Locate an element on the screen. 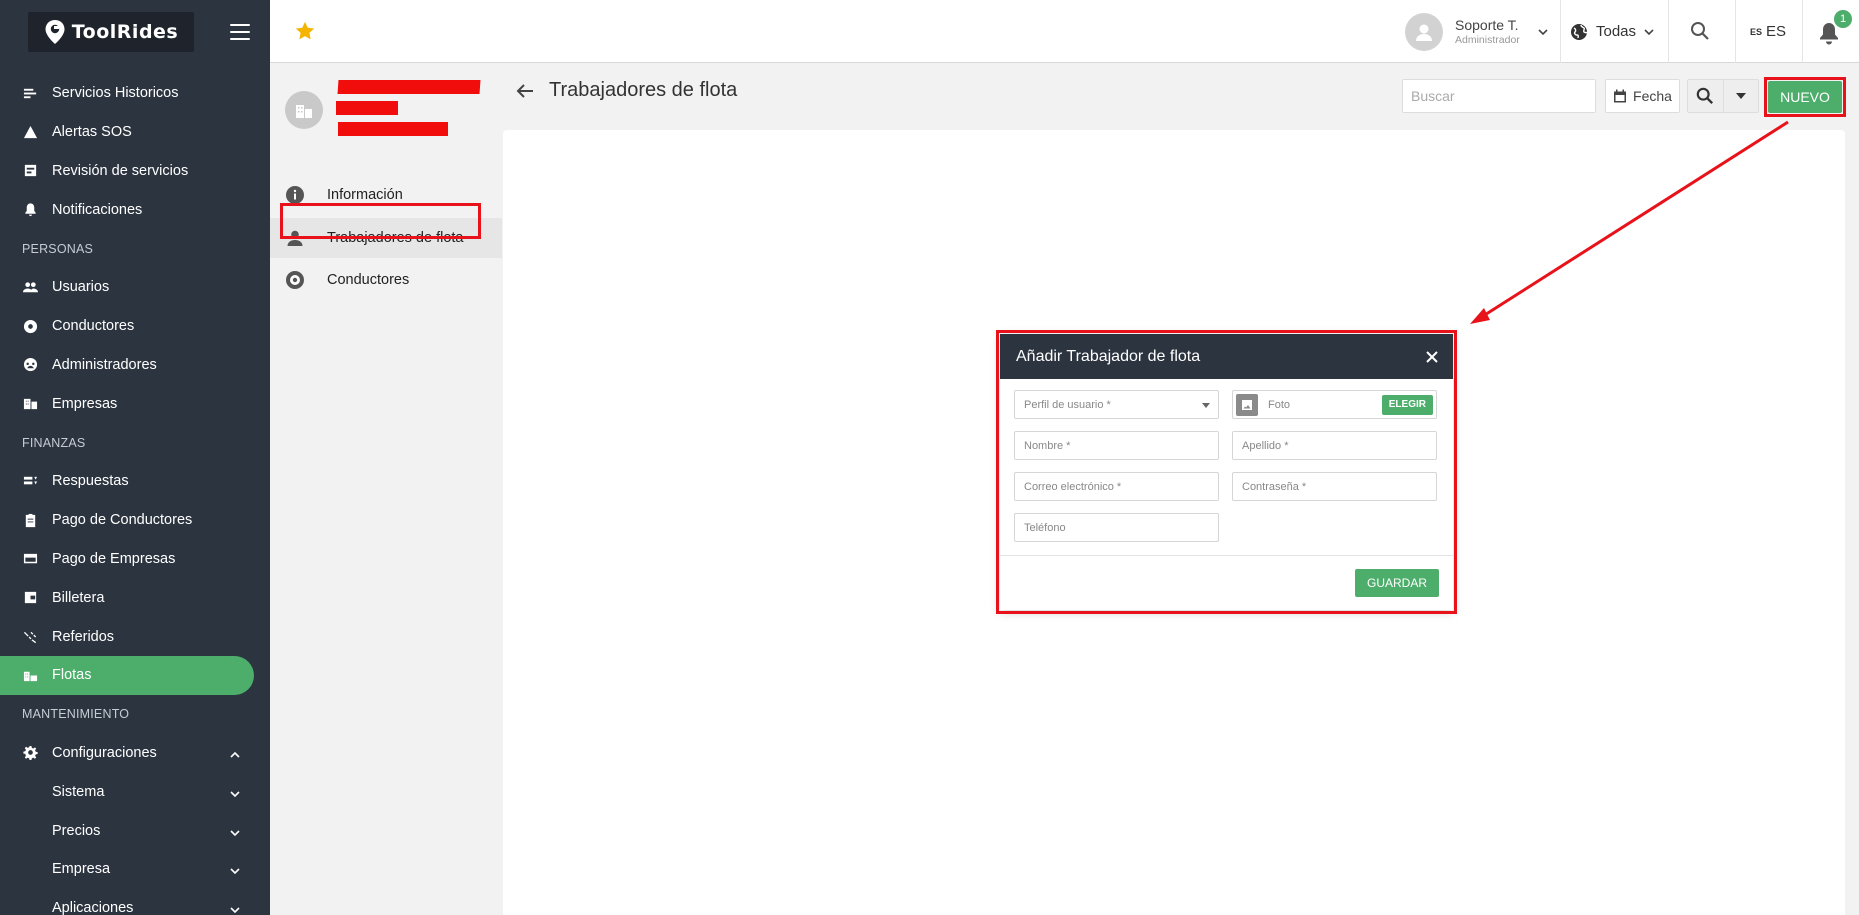  search-input is located at coordinates (1499, 96).